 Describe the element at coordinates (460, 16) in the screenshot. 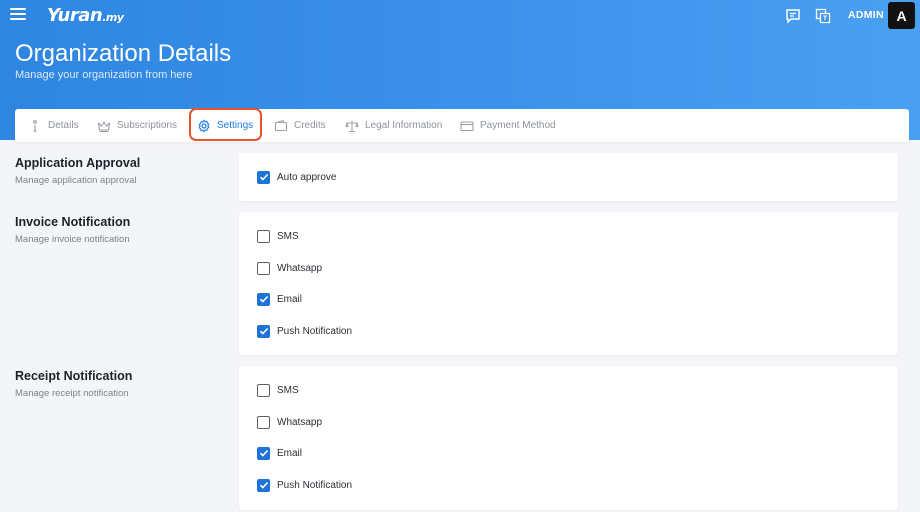

I see `top-bar: Yuran.my ADMIN A` at that location.